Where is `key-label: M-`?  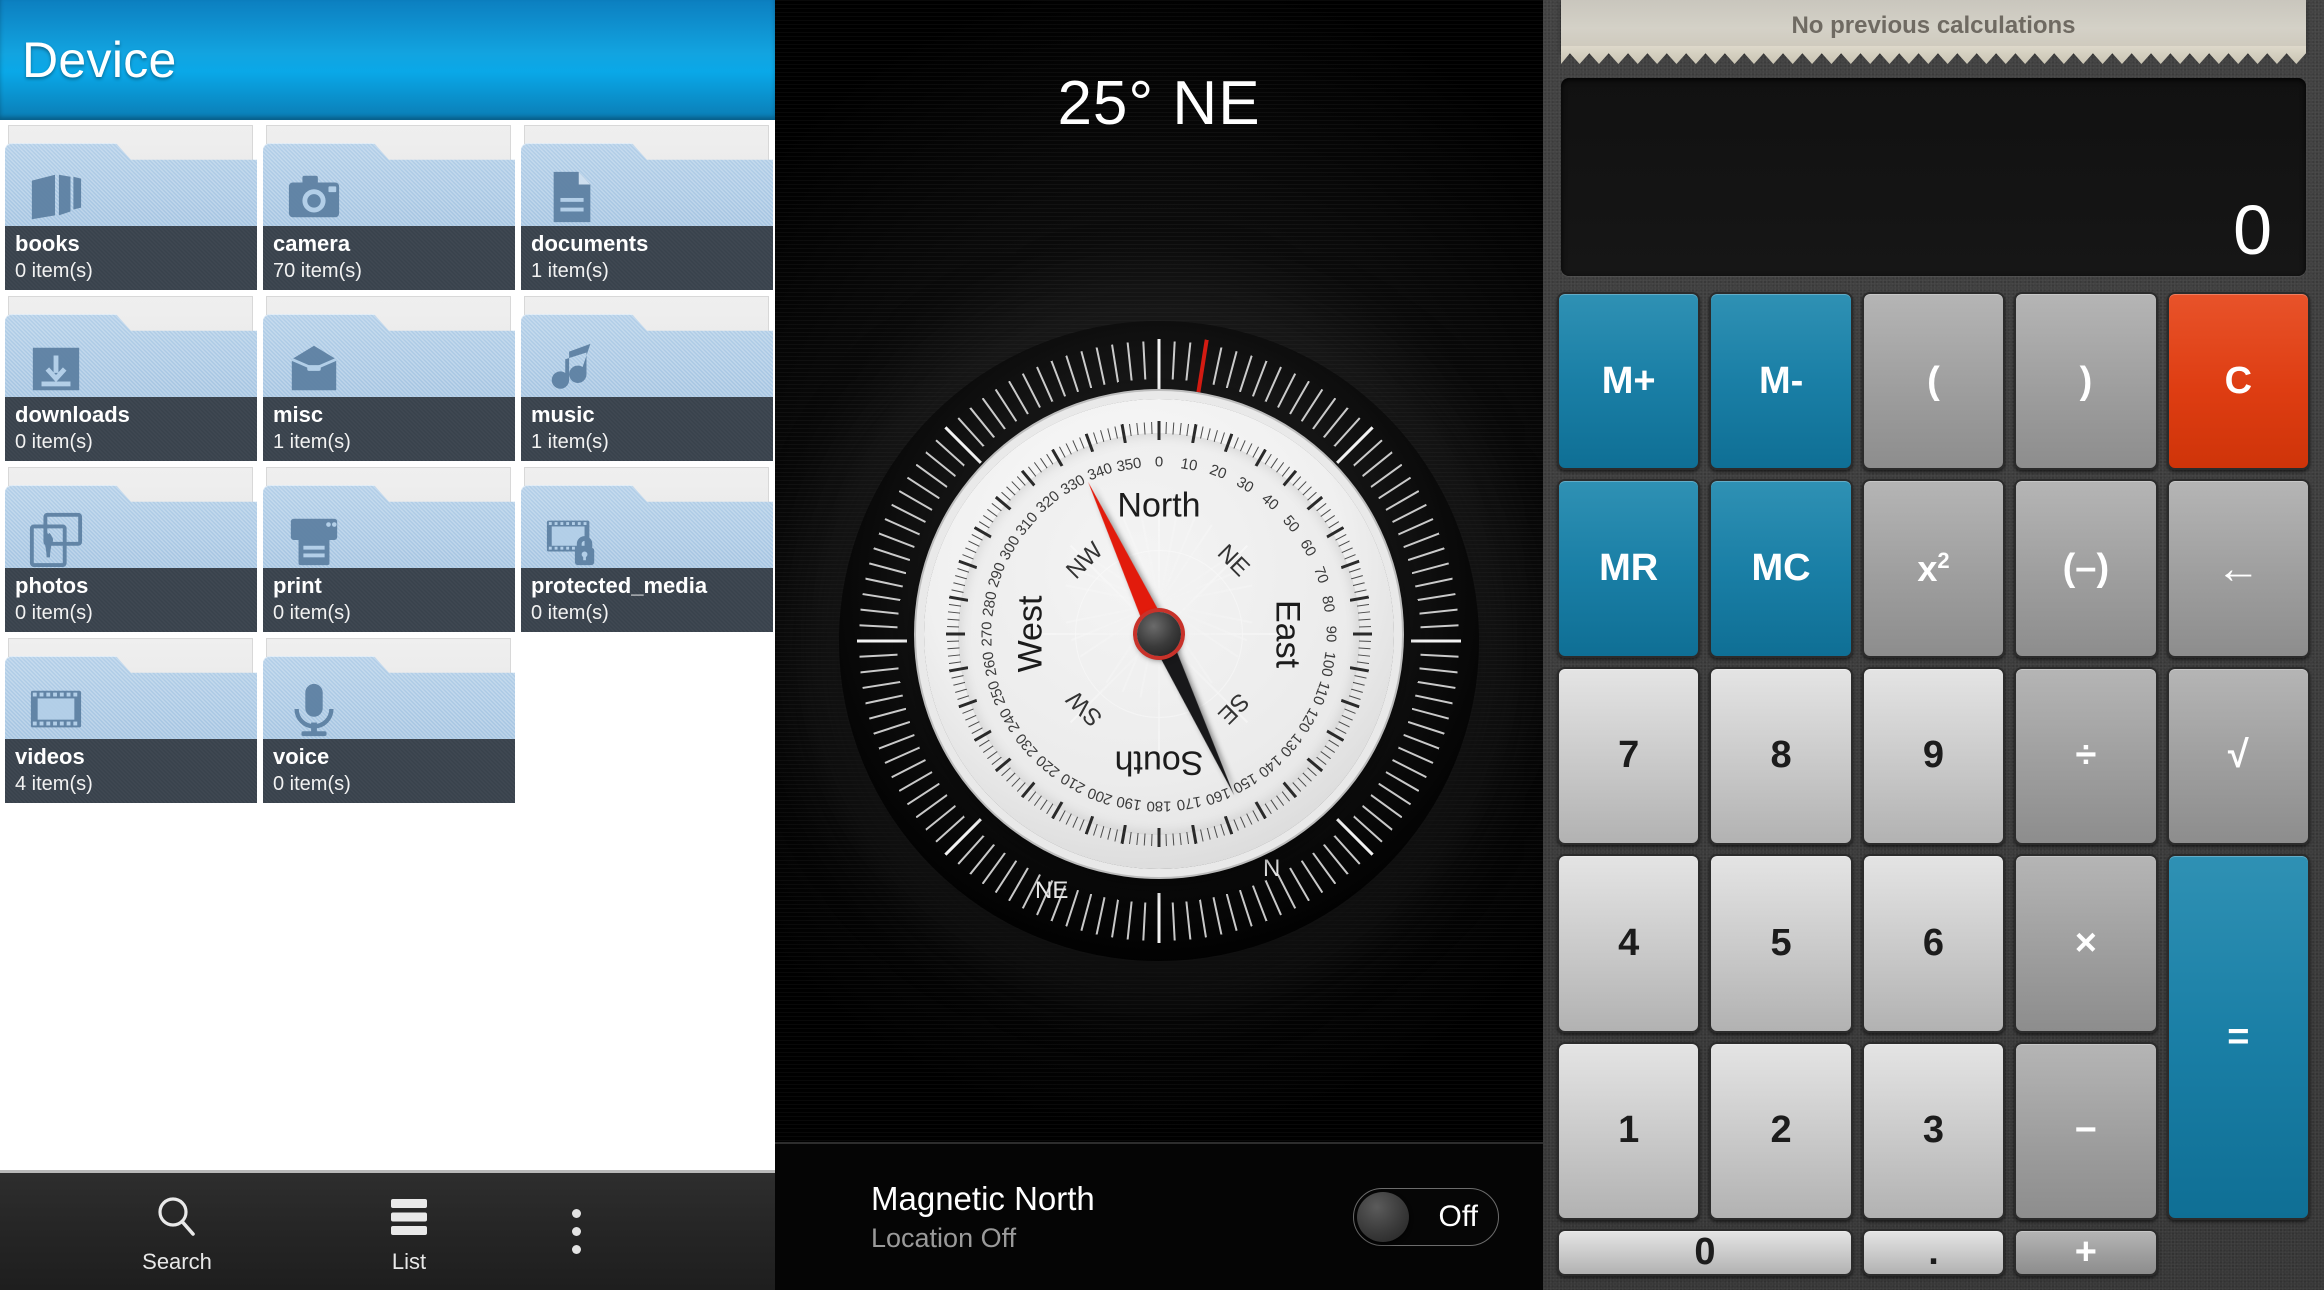 key-label: M- is located at coordinates (1781, 380).